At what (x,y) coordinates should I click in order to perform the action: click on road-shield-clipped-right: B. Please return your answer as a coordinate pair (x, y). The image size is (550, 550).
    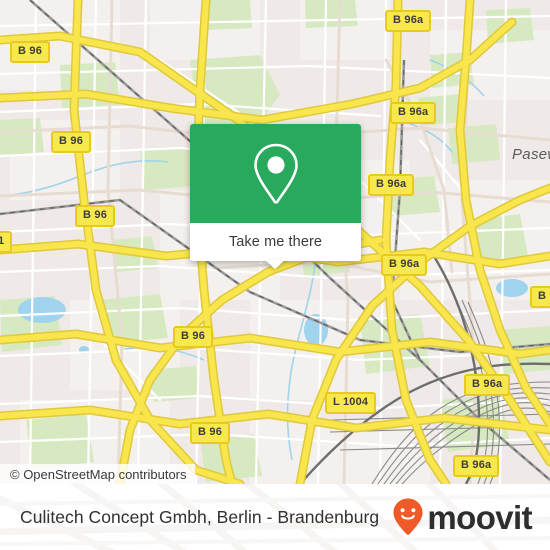
    Looking at the image, I should click on (540, 297).